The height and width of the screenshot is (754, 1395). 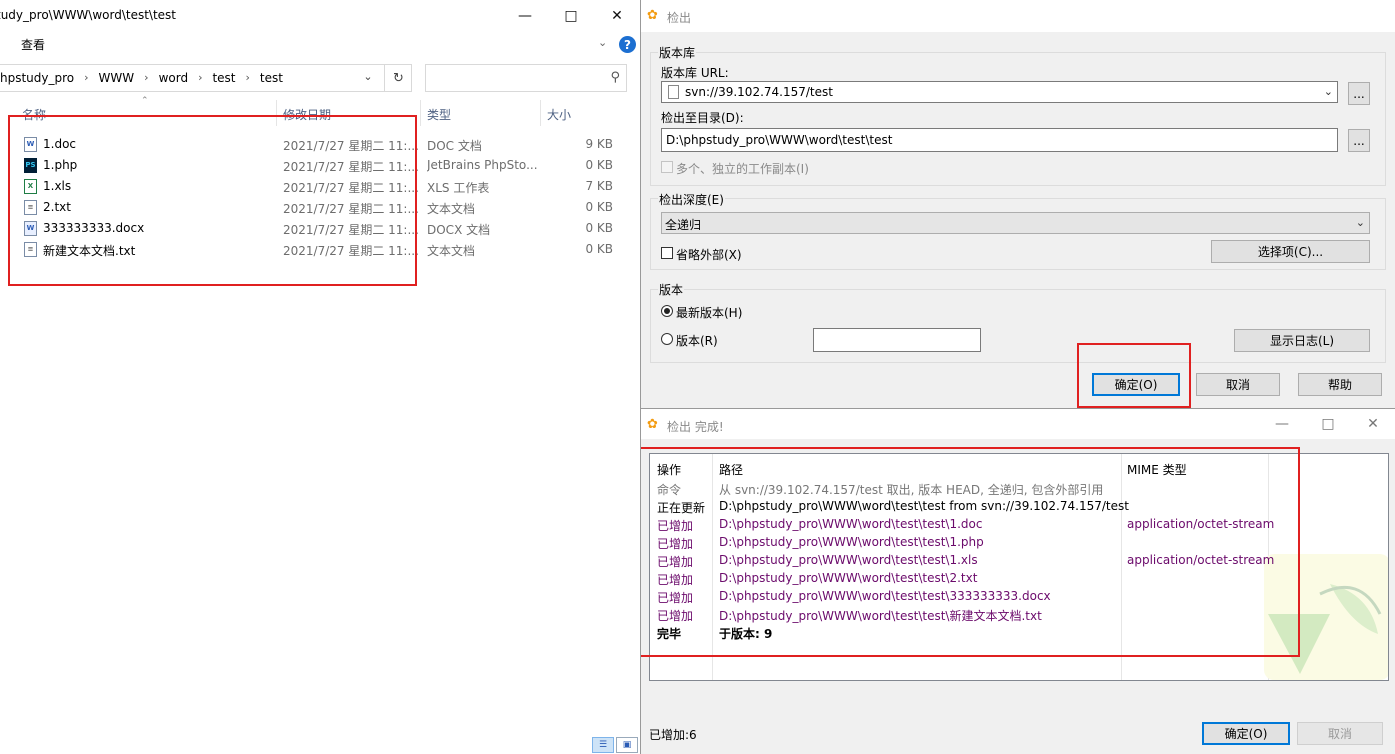 What do you see at coordinates (1246, 733) in the screenshot?
I see `ok-button: 确定(O)` at bounding box center [1246, 733].